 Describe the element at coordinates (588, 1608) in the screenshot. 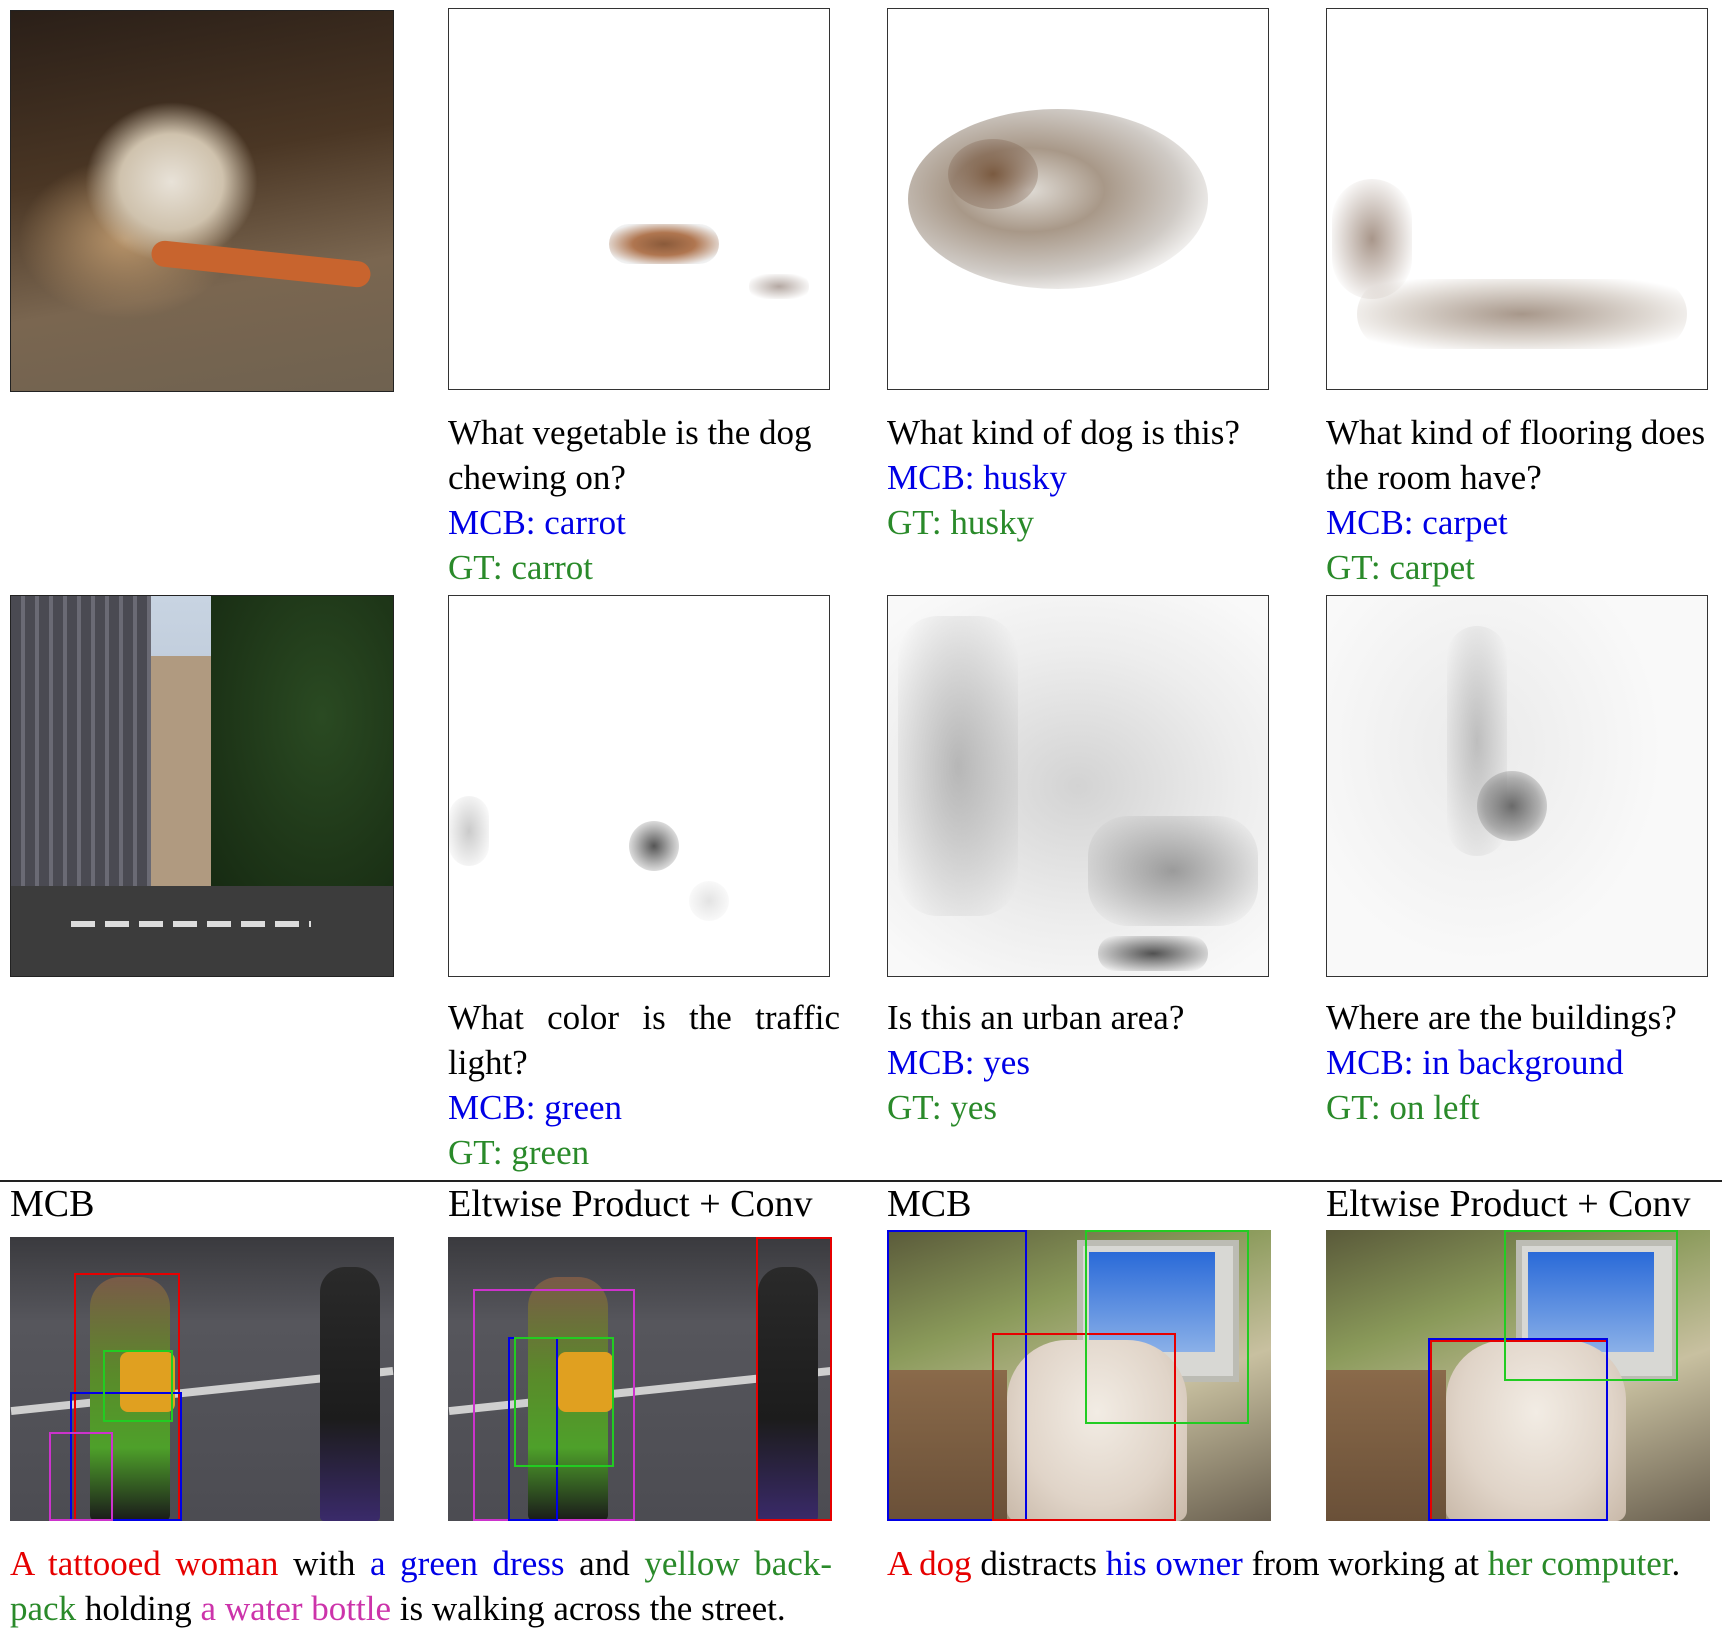

I see `phrase: is walking across the street.` at that location.